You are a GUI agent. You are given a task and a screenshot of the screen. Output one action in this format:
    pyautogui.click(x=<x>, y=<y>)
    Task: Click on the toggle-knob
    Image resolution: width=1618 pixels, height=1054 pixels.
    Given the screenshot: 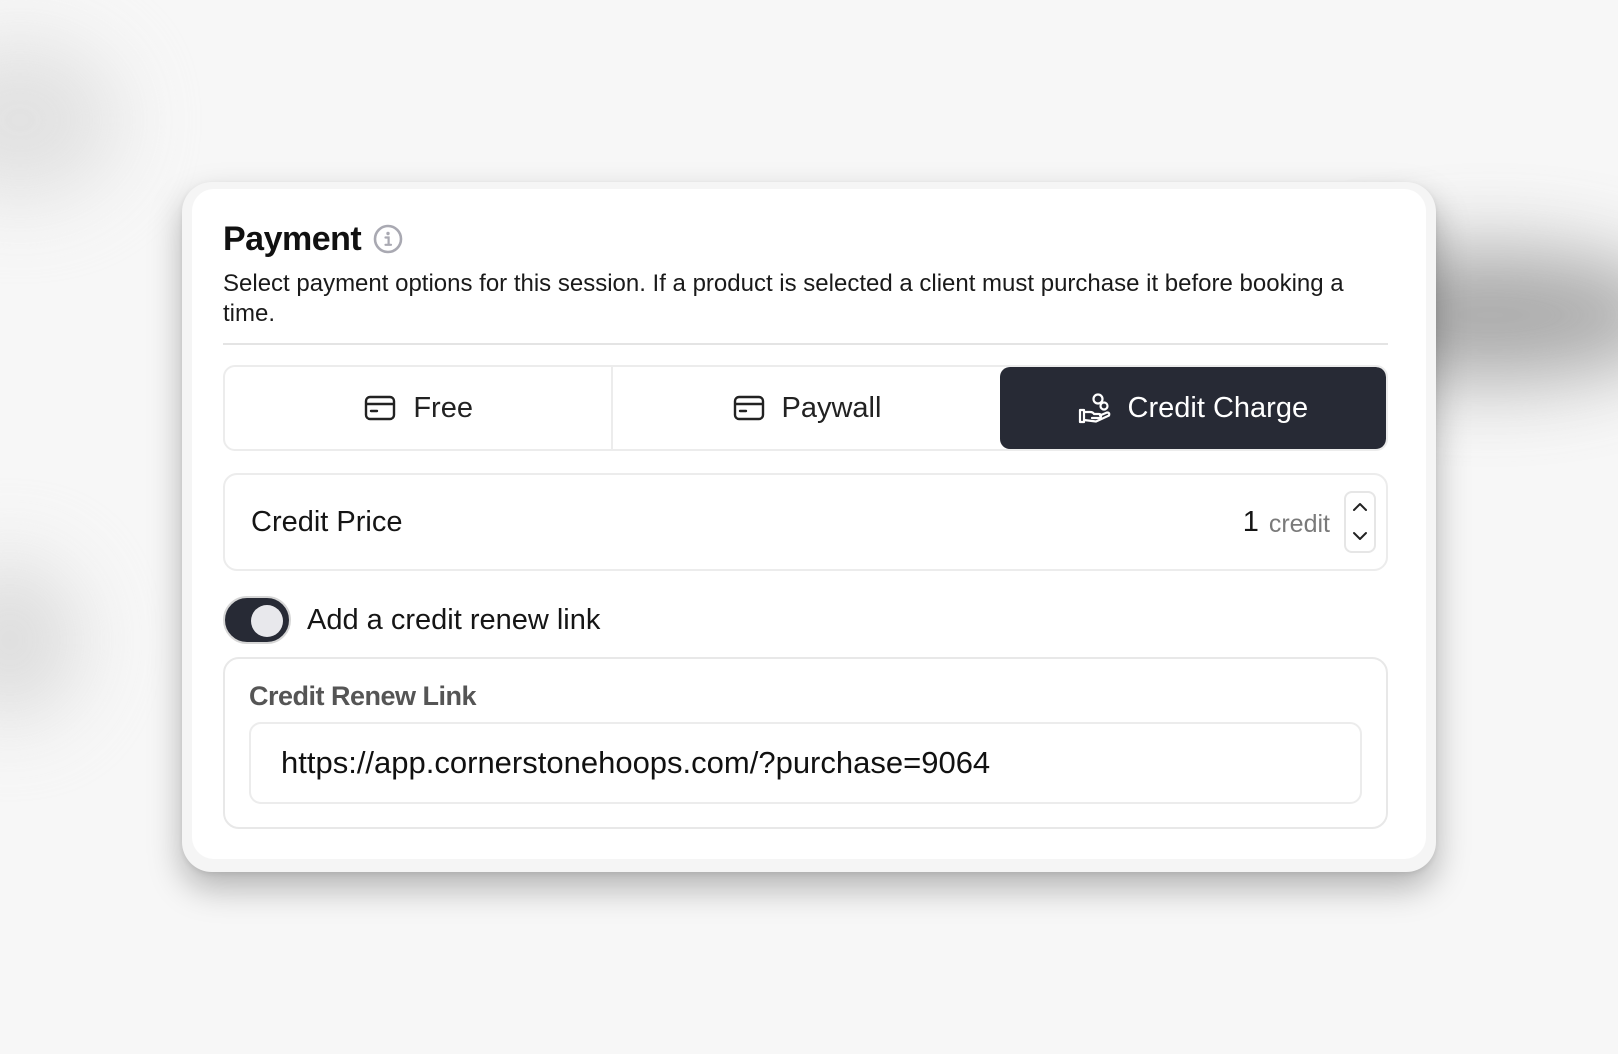 What is the action you would take?
    pyautogui.click(x=267, y=621)
    